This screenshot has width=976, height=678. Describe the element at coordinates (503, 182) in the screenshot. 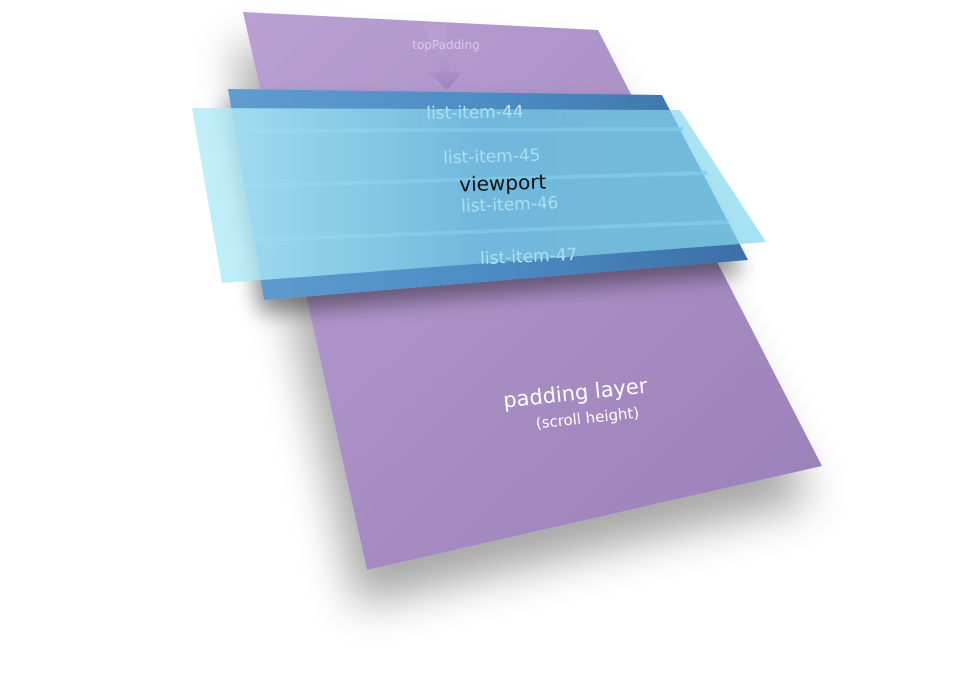

I see `viewport-label: viewport` at that location.